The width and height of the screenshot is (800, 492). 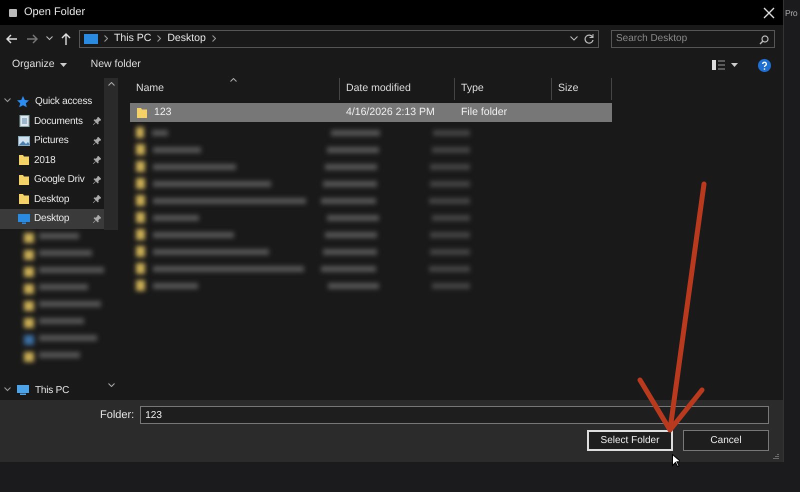 What do you see at coordinates (52, 121) in the screenshot?
I see `sidebar-item: Documents` at bounding box center [52, 121].